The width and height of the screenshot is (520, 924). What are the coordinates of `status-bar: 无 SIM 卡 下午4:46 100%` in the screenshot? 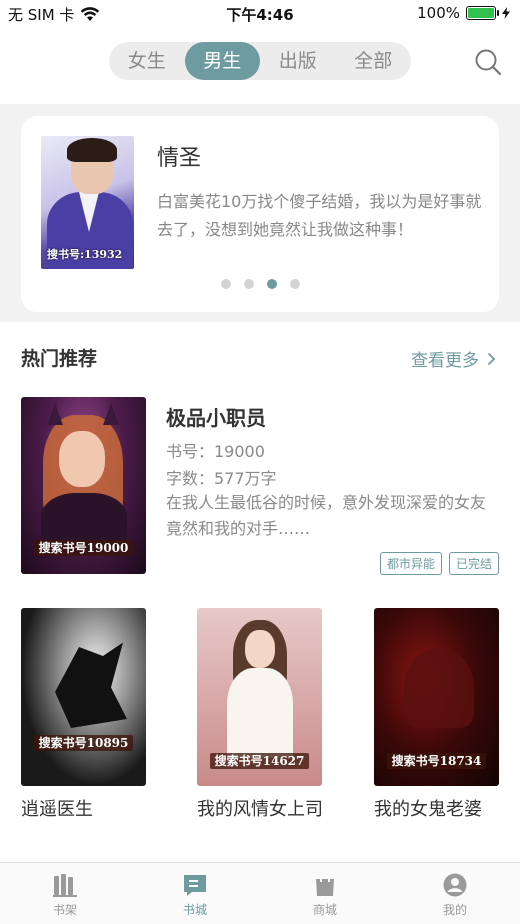 It's located at (260, 14).